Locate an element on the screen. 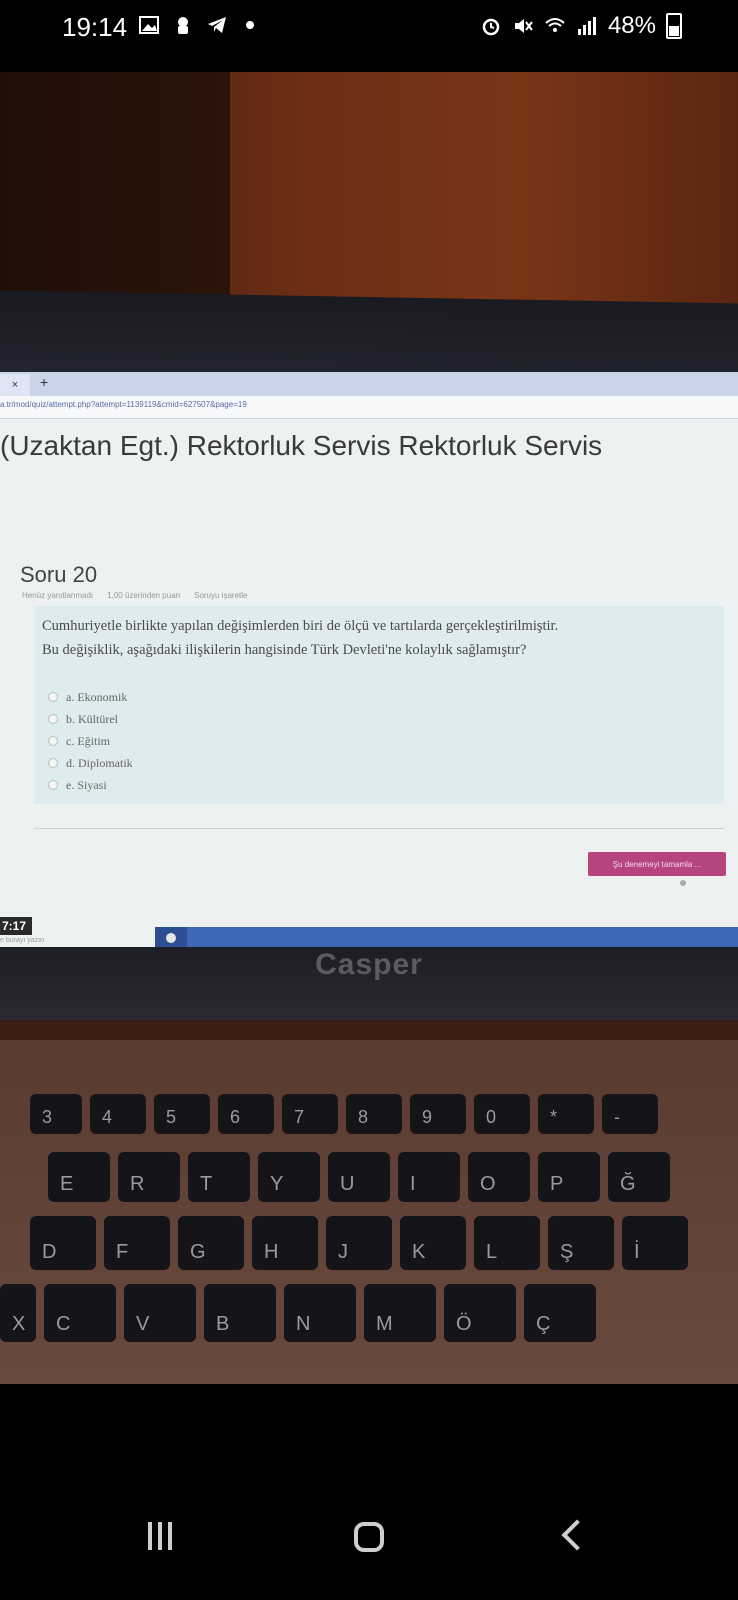  key: Ş is located at coordinates (581, 1243).